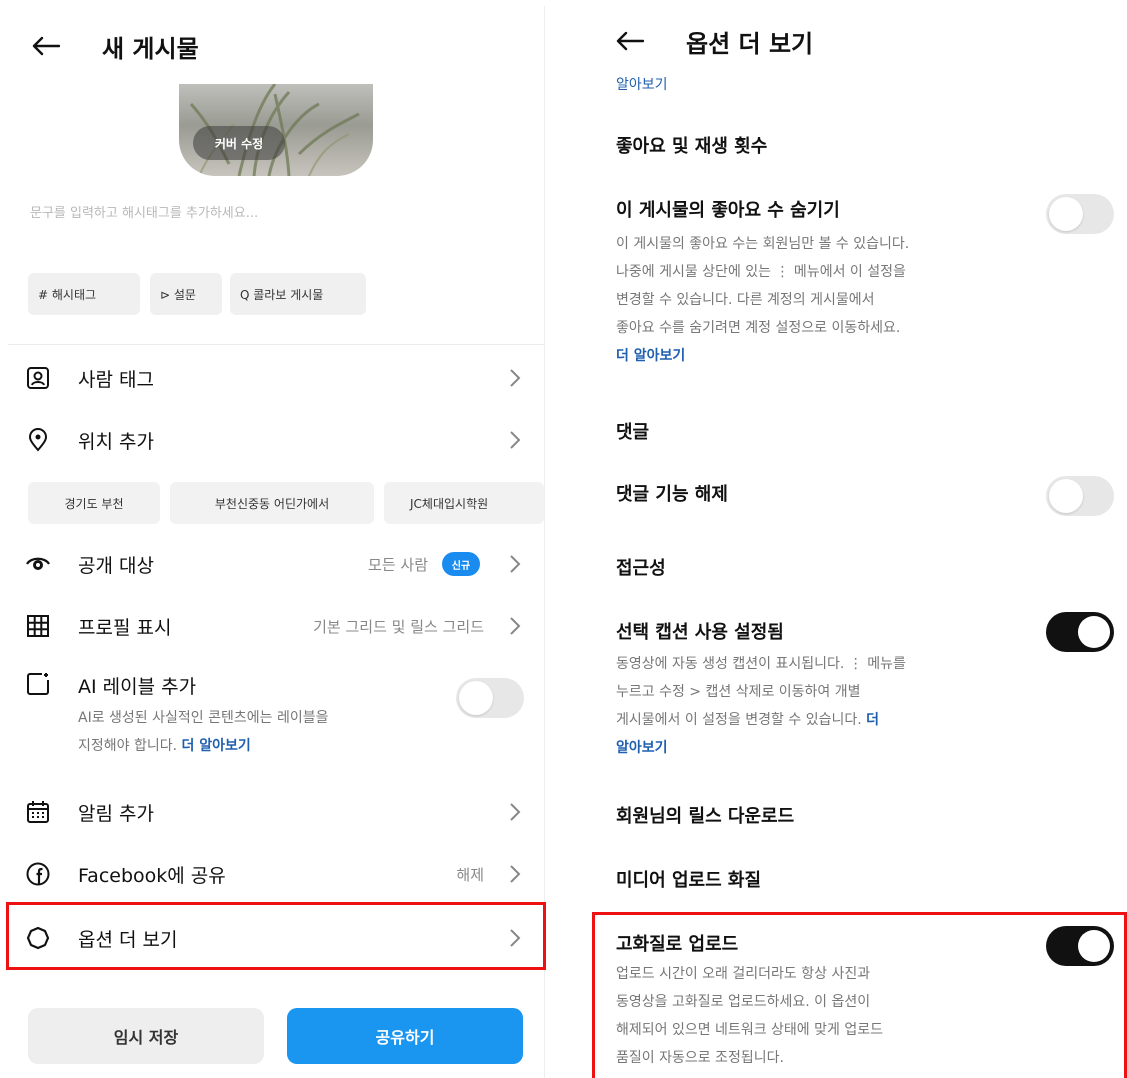 This screenshot has width=1127, height=1078. What do you see at coordinates (116, 813) in the screenshot?
I see `add-reminder-label: 알림 추가` at bounding box center [116, 813].